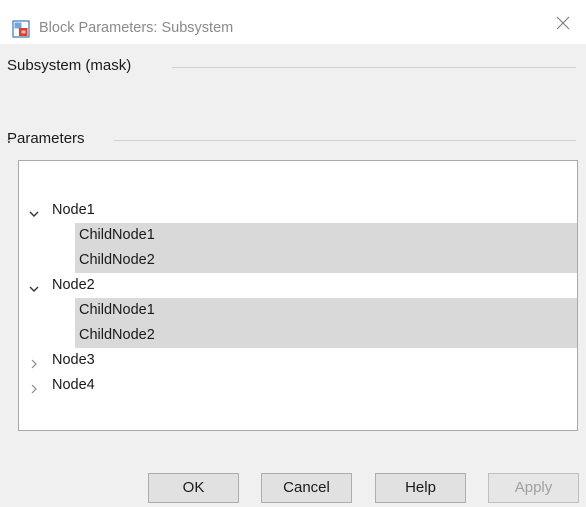  Describe the element at coordinates (298, 385) in the screenshot. I see `tree-node-4: Node4` at that location.